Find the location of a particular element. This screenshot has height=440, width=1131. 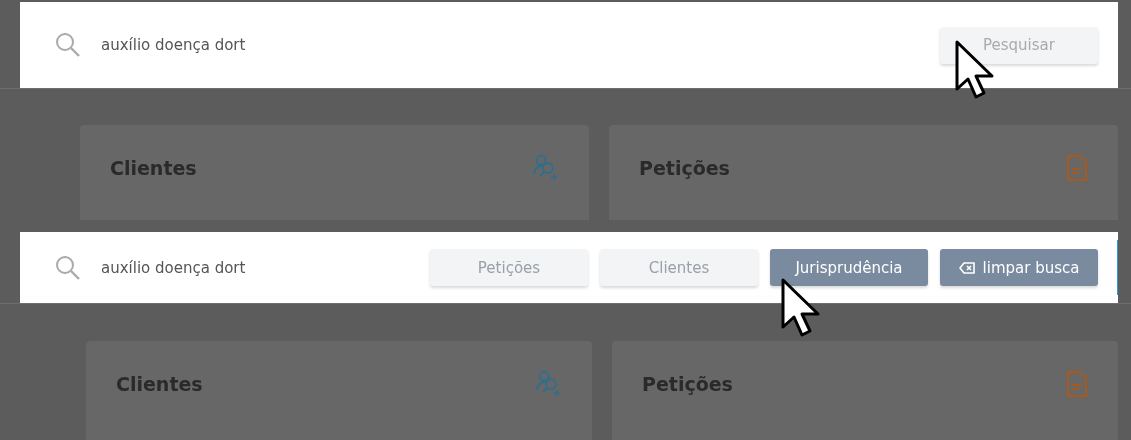

filter-button: Petições is located at coordinates (509, 267).